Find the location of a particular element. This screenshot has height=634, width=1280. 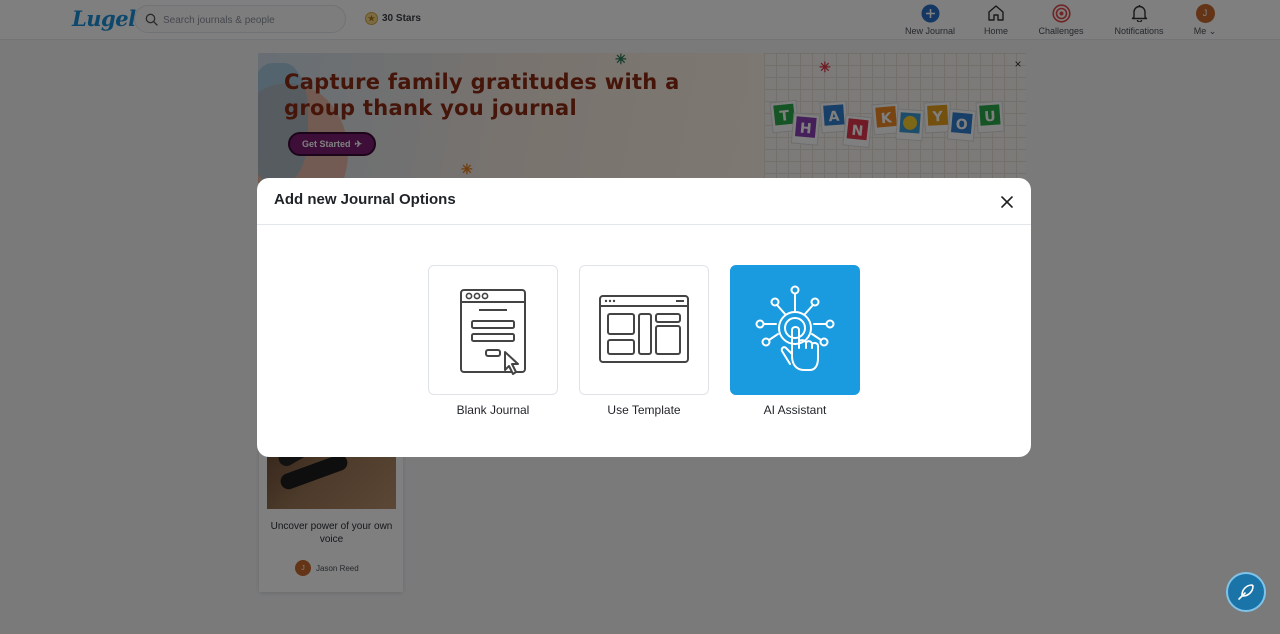

use-template-tile is located at coordinates (644, 330).